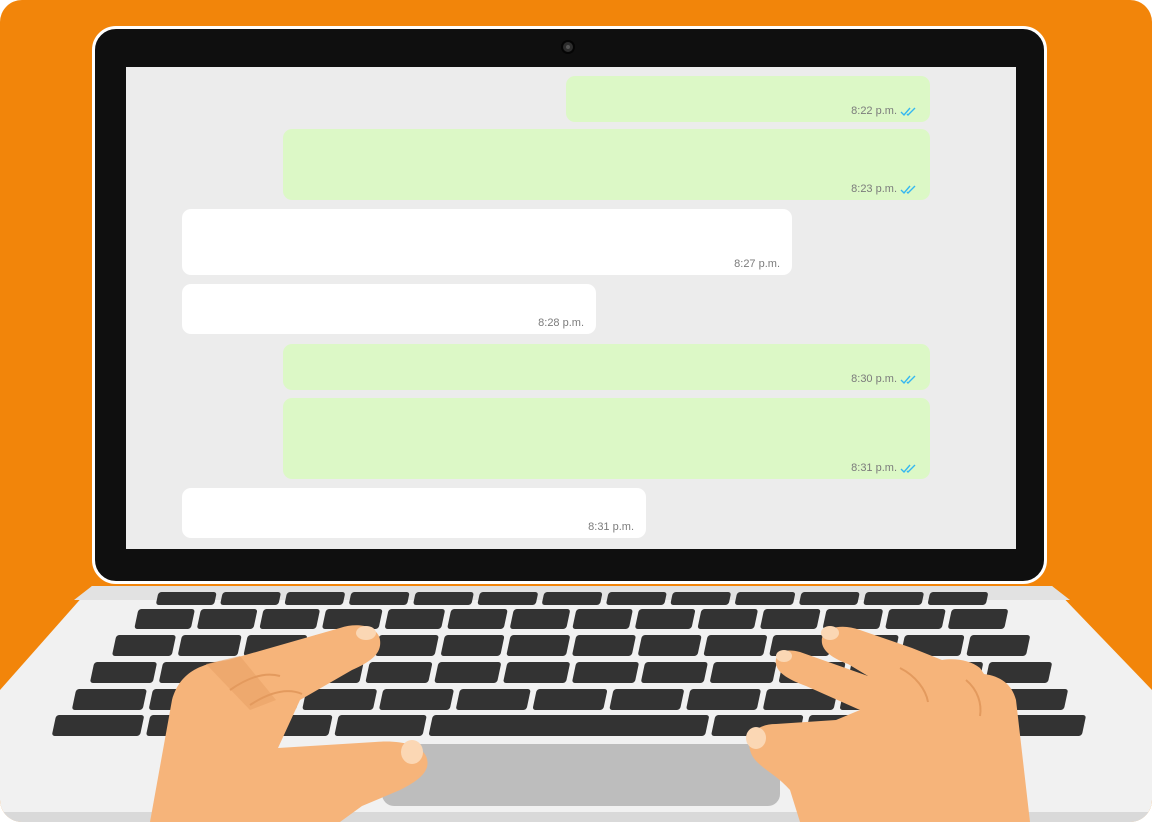  I want to click on message-meta: 8:30 p.m., so click(884, 379).